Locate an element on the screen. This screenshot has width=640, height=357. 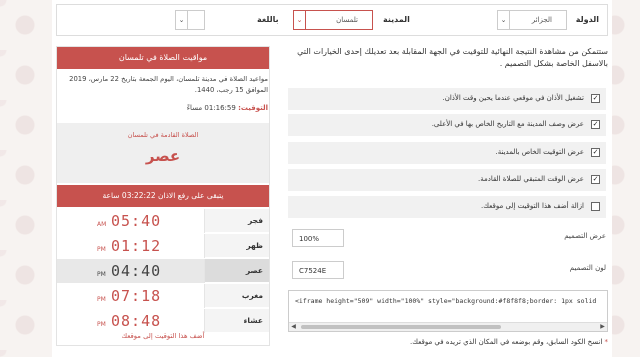
prayer-name: فجر is located at coordinates (255, 220).